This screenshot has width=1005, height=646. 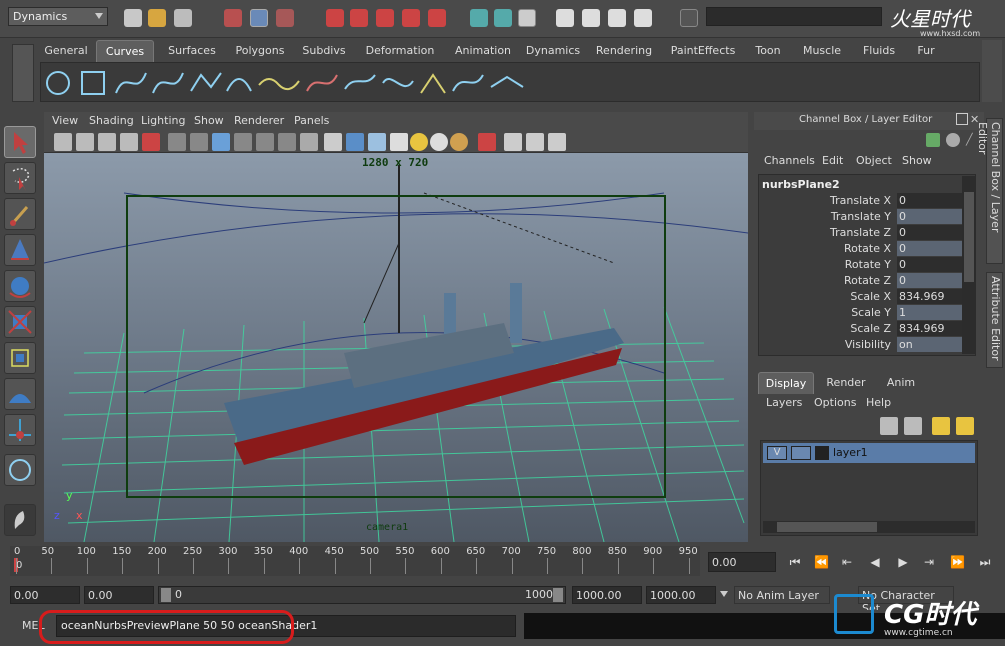 What do you see at coordinates (437, 18) in the screenshot?
I see `magnet-icon` at bounding box center [437, 18].